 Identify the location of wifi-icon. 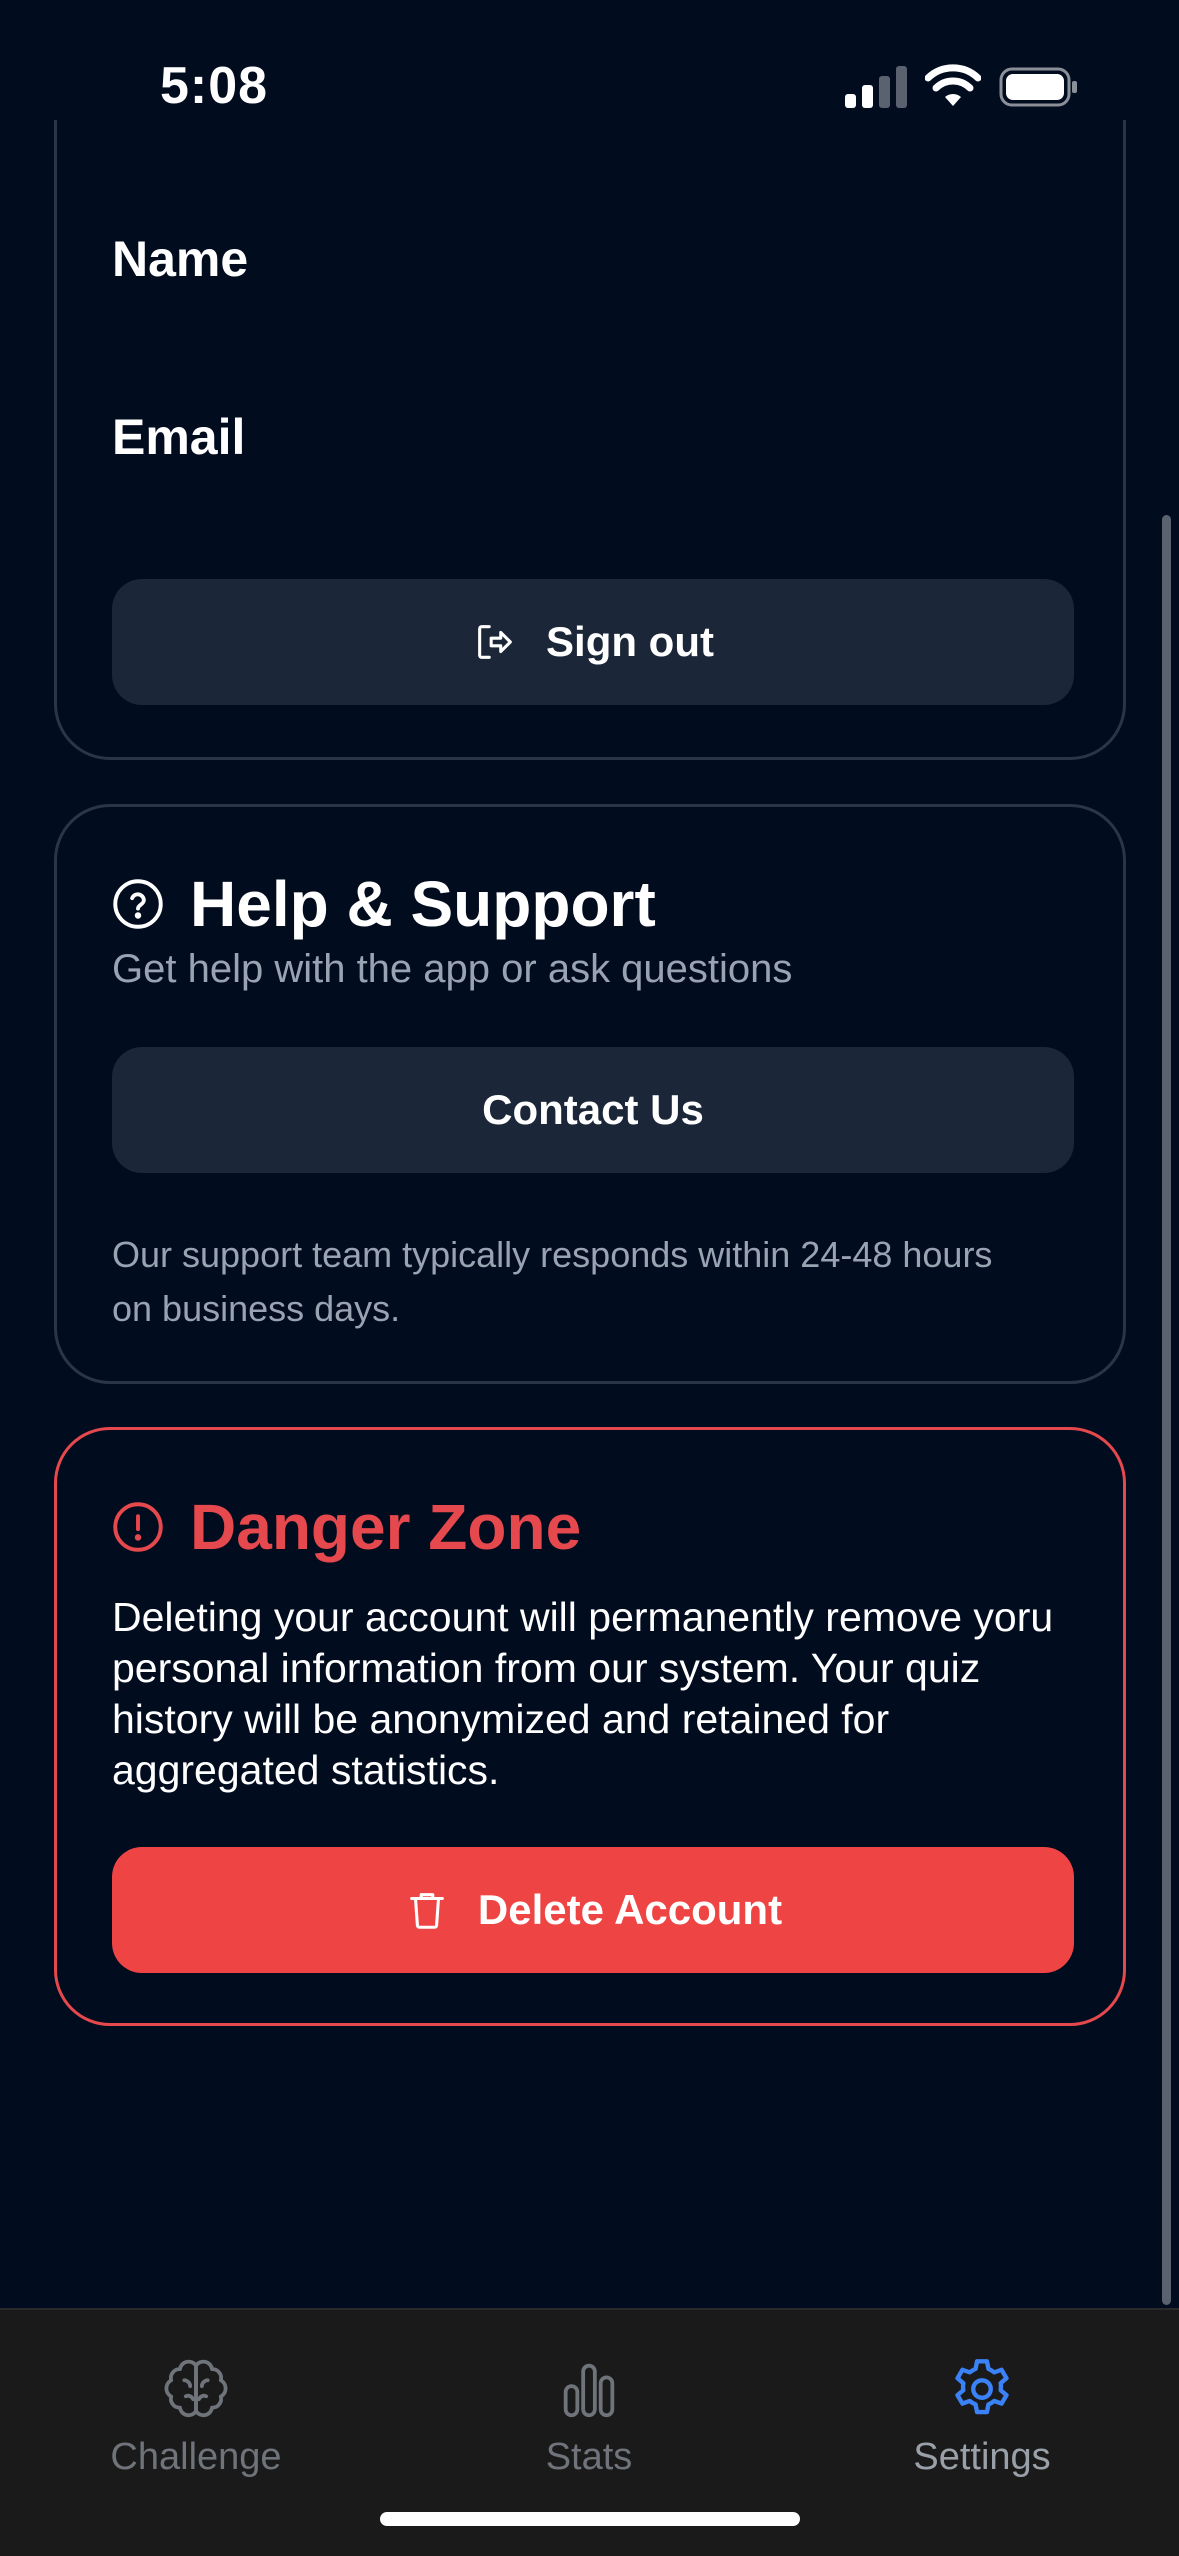
(953, 85).